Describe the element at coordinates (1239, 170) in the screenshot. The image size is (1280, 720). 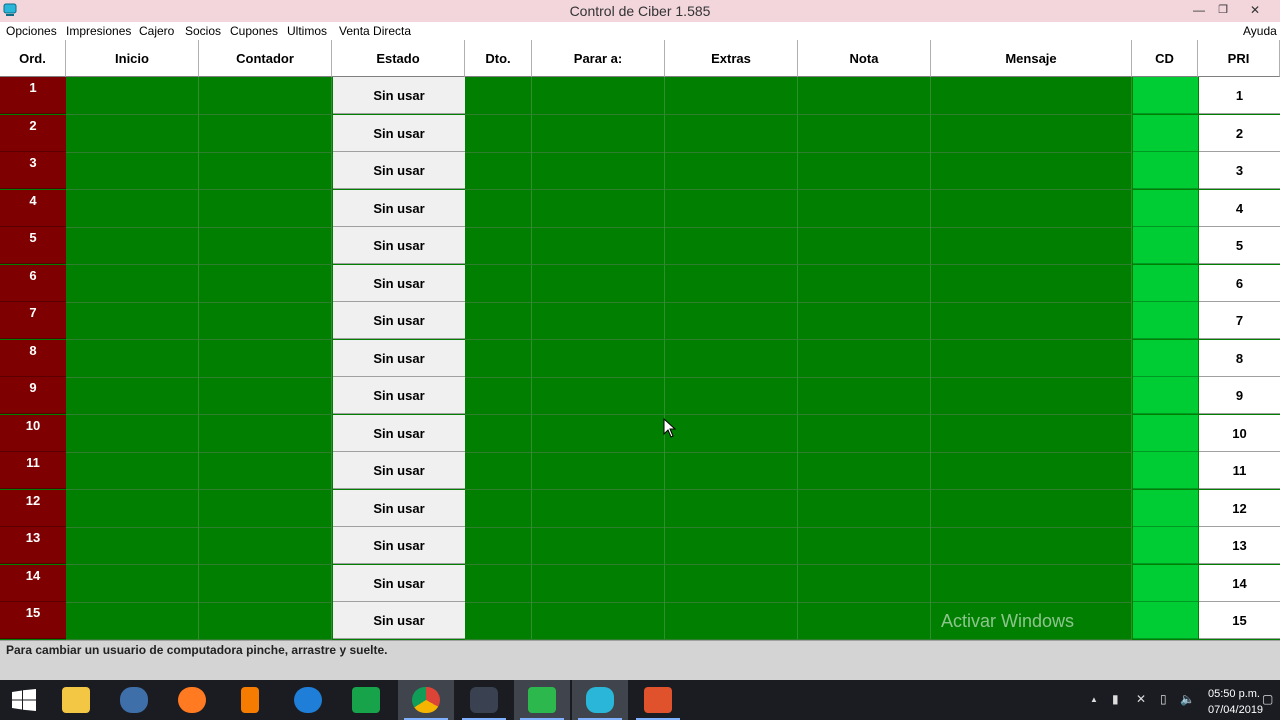
I see `cell-pri: 3` at that location.